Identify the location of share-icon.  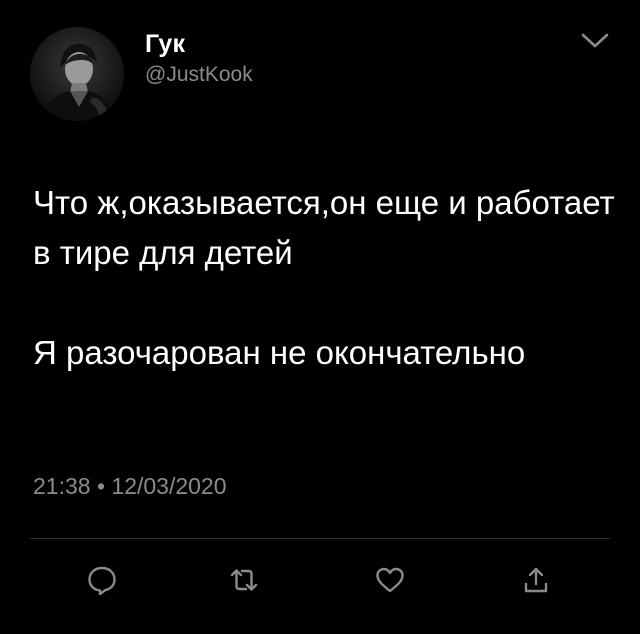
(536, 580).